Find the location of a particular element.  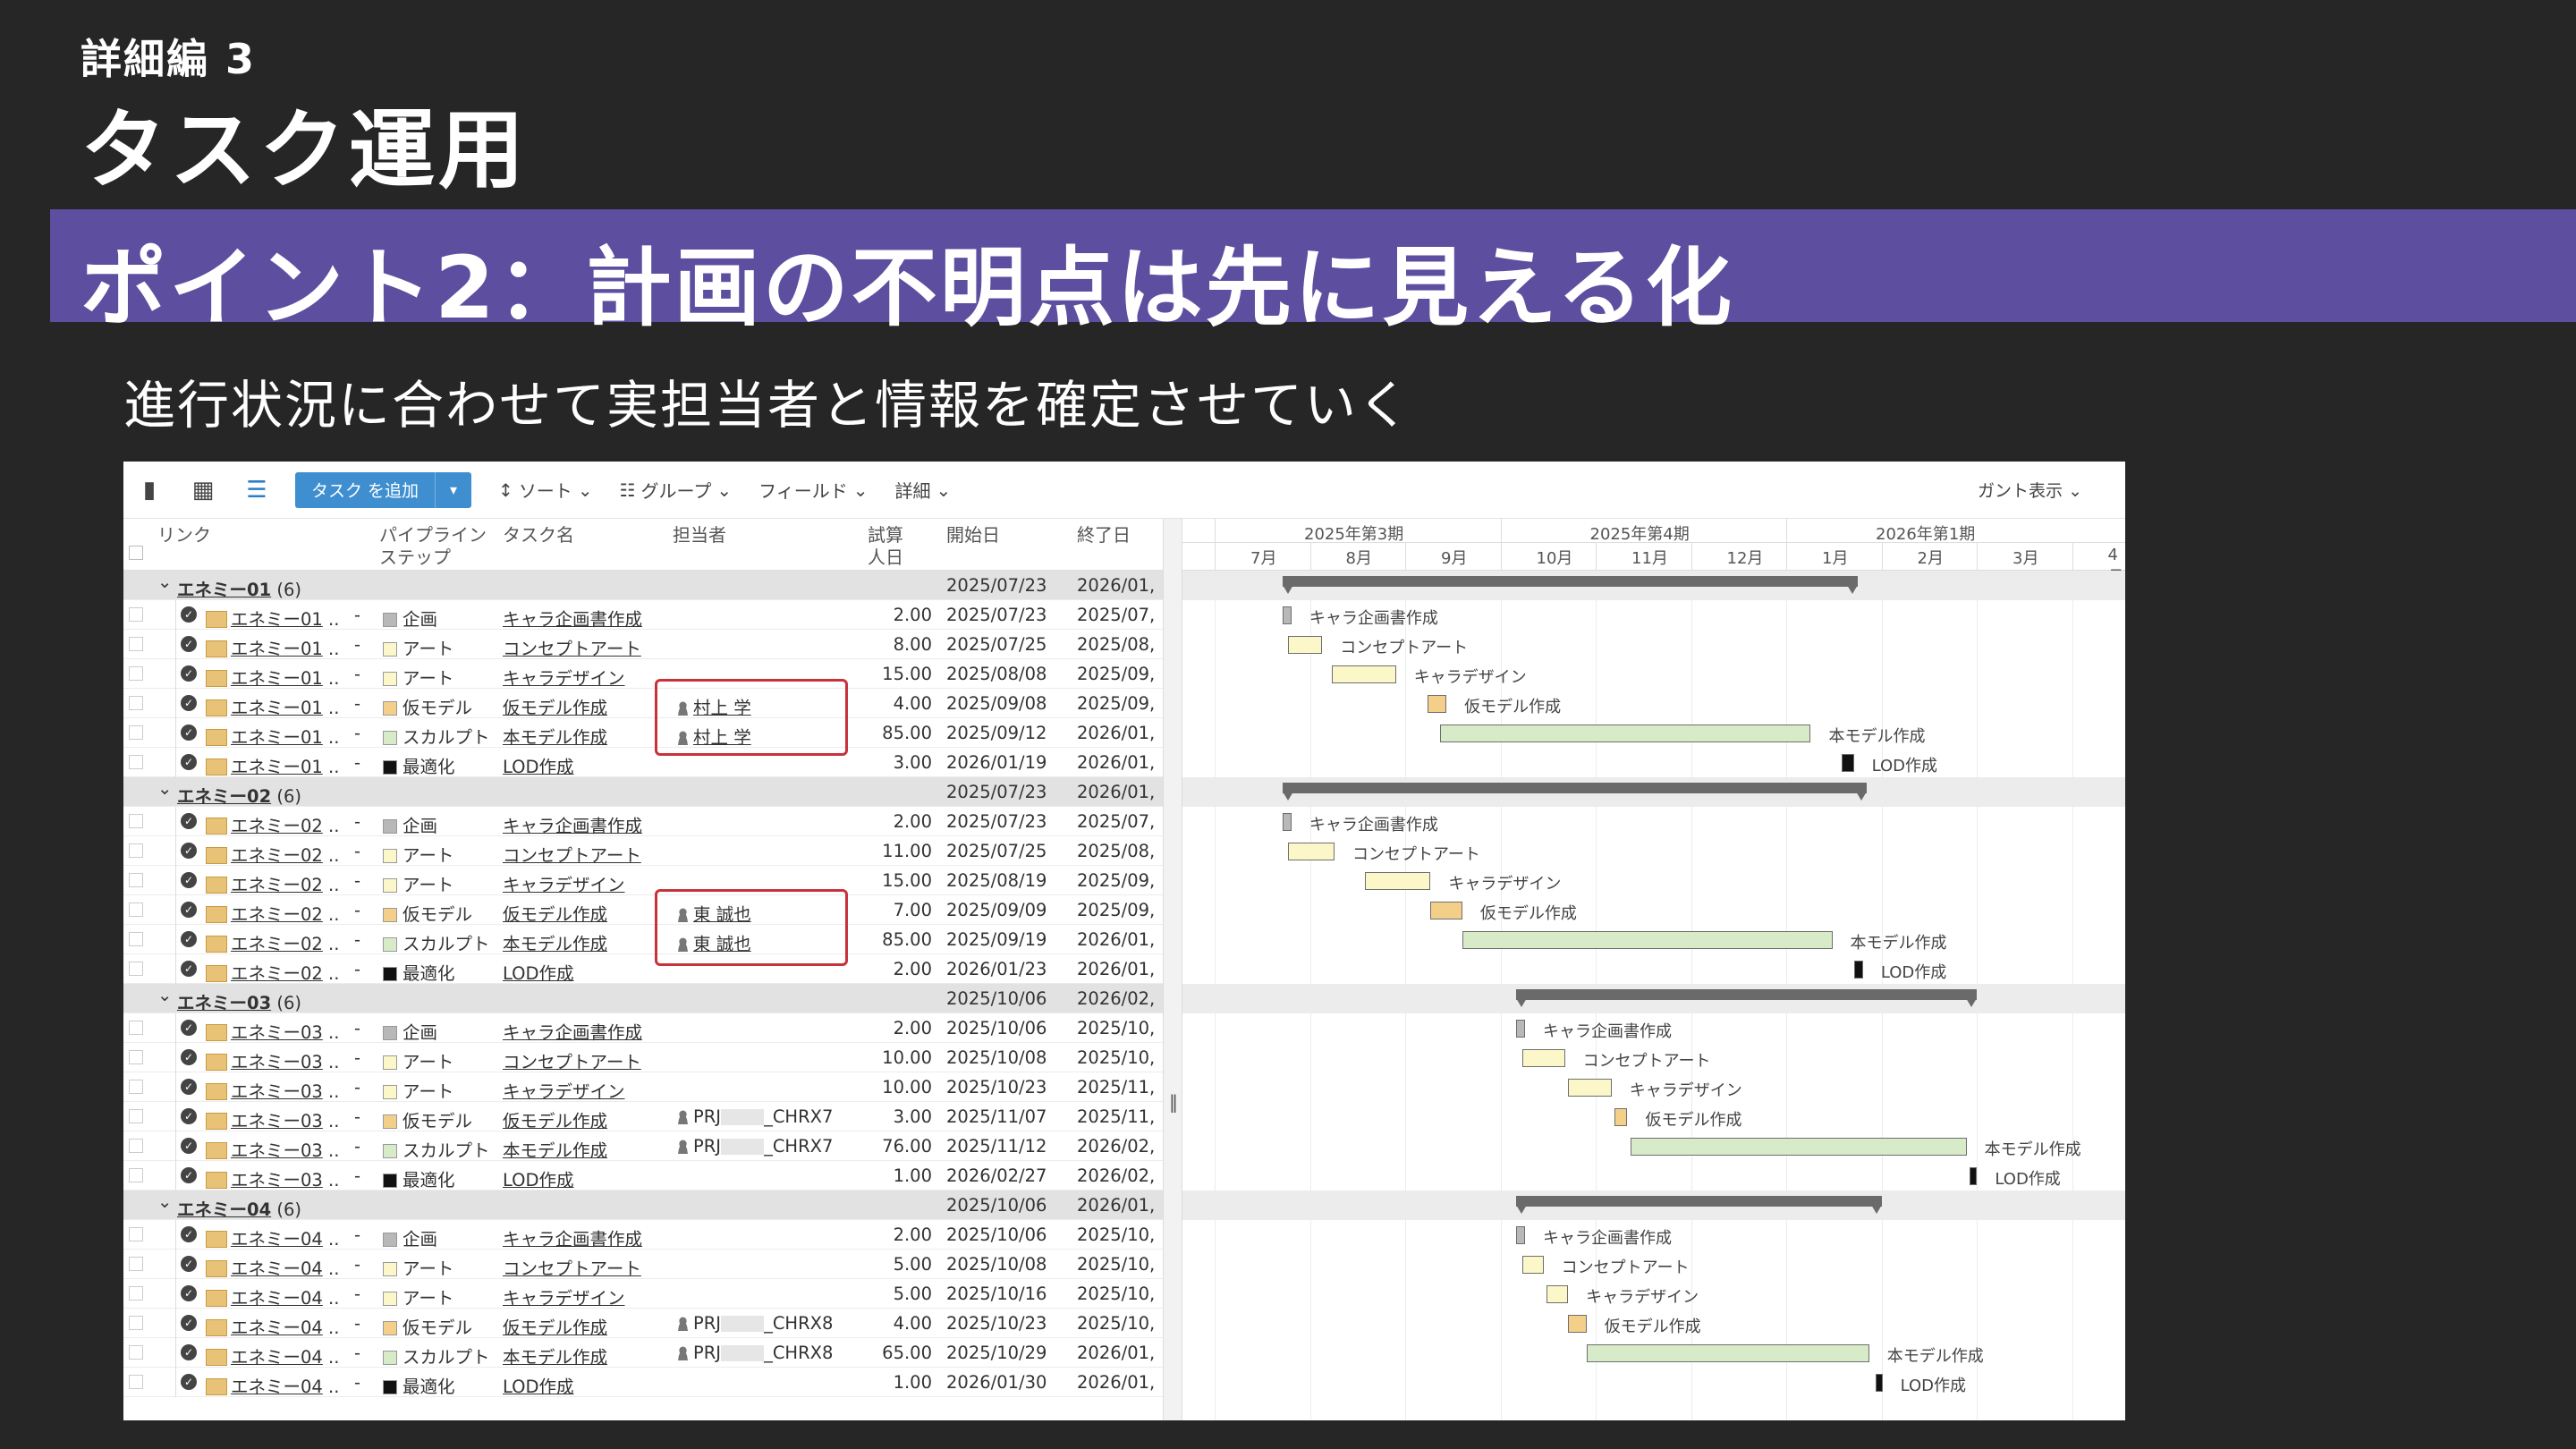

group-name: エネミー03 is located at coordinates (224, 1003).